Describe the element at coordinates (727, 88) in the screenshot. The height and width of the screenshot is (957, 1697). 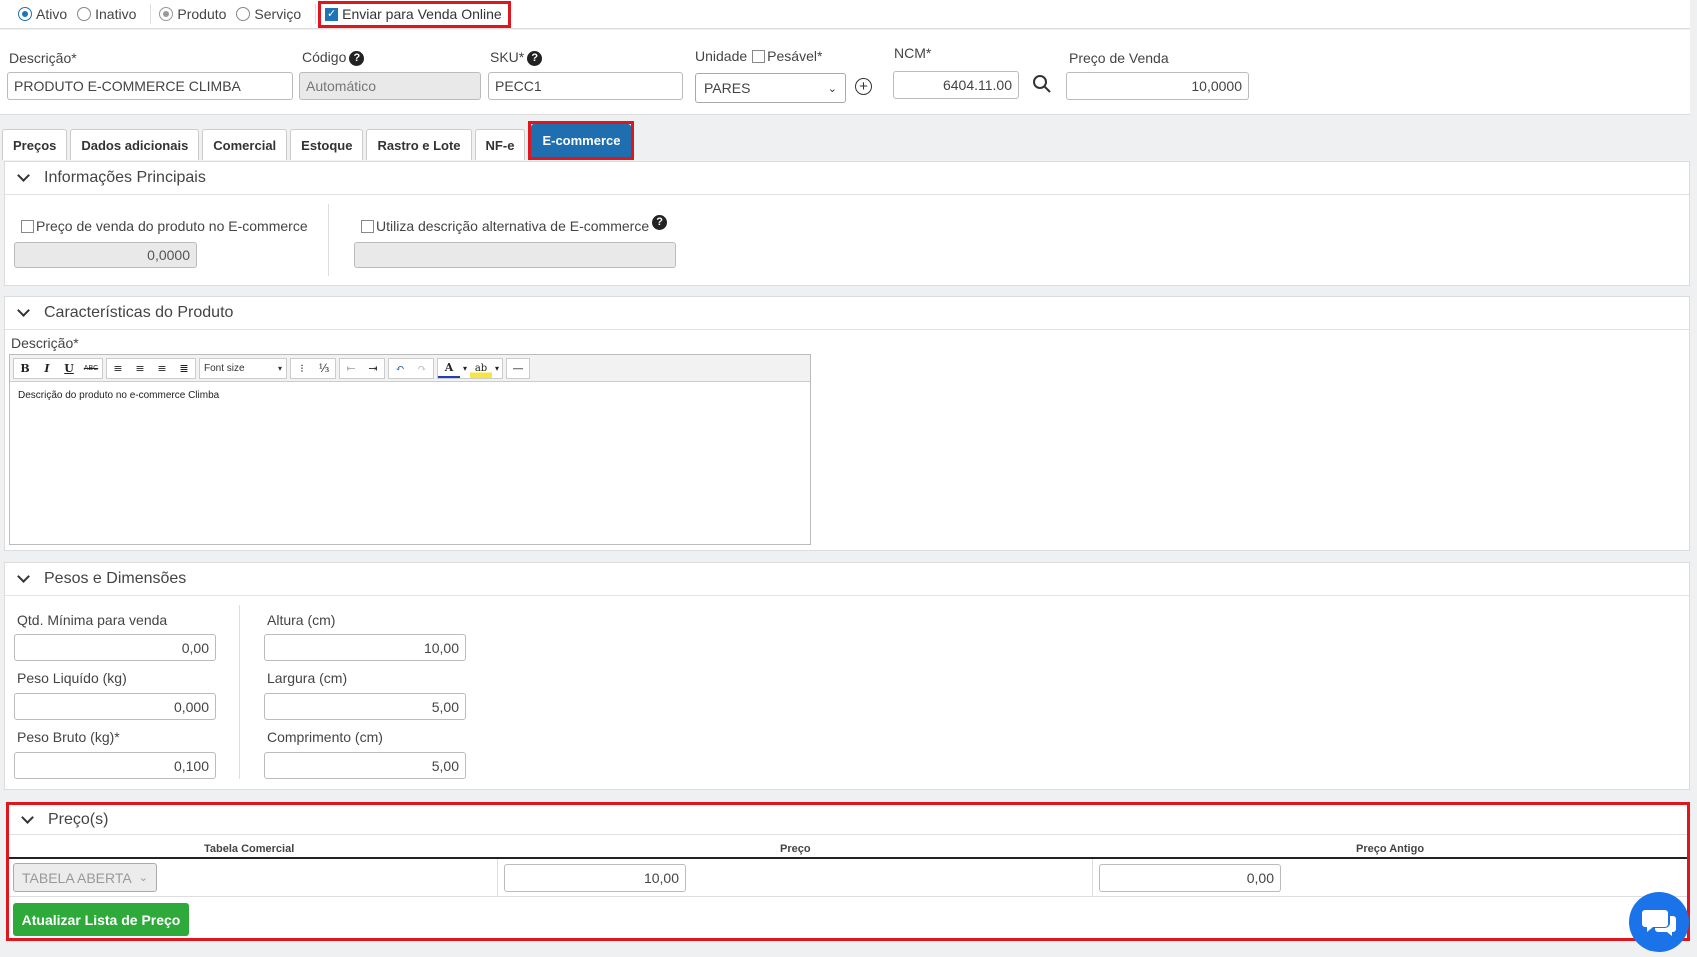
I see `unidade-select-value: PARES` at that location.